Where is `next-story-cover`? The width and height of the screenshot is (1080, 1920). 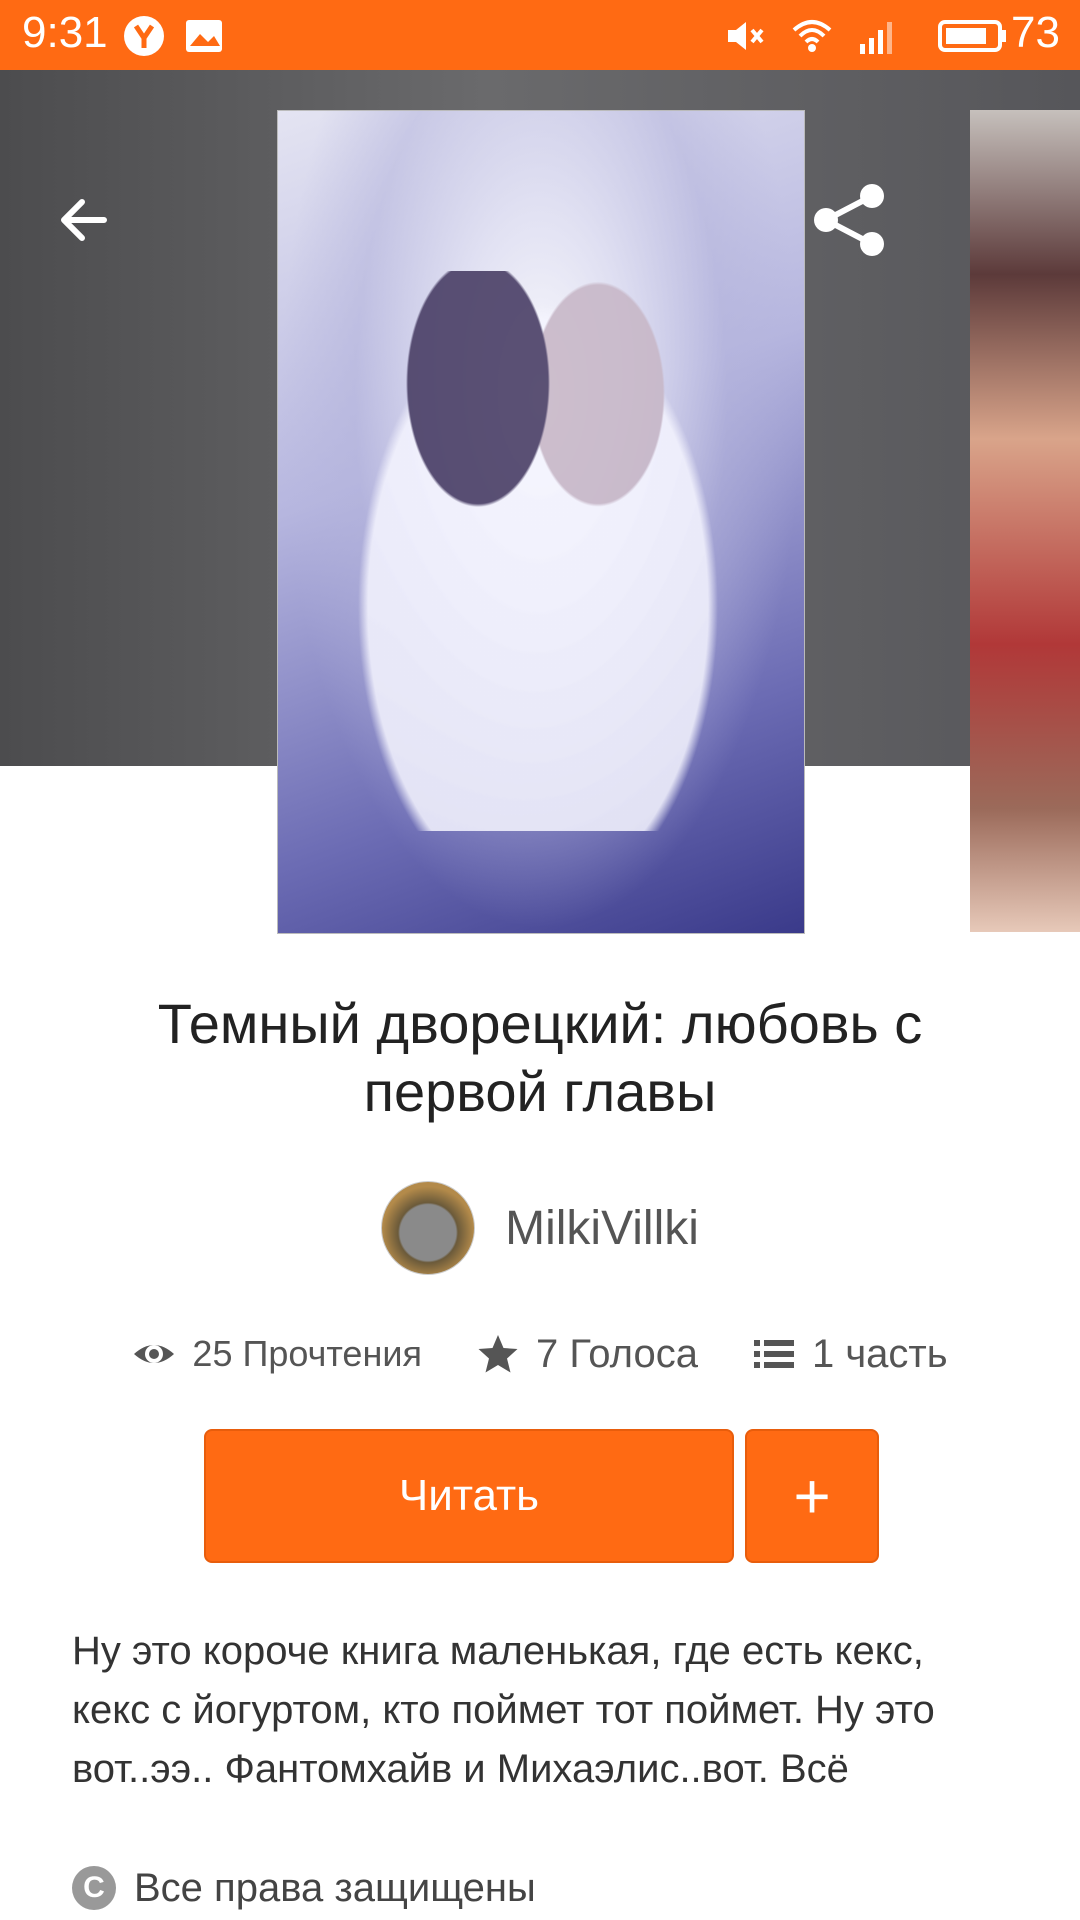 next-story-cover is located at coordinates (1025, 521).